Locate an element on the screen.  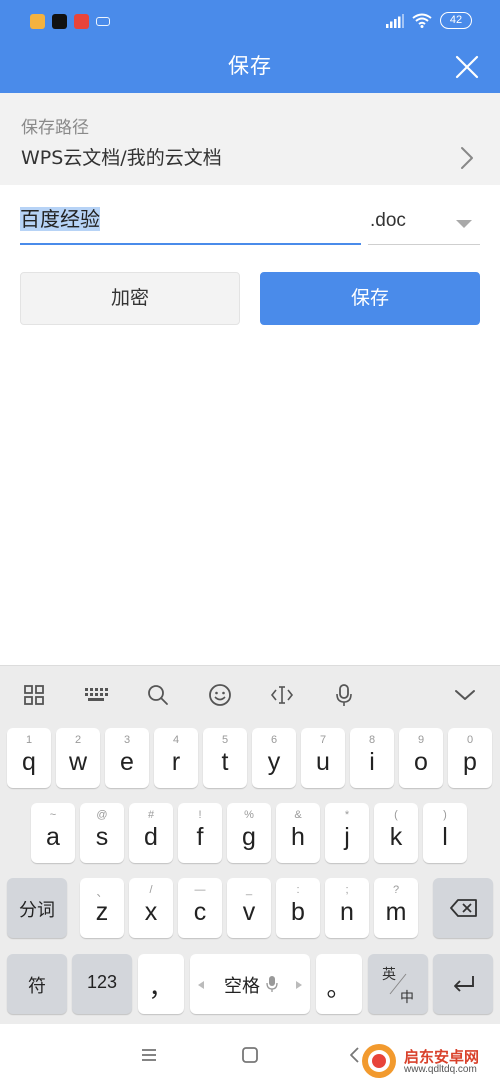
top-bar: 42 保存 is located at coordinates (250, 46).